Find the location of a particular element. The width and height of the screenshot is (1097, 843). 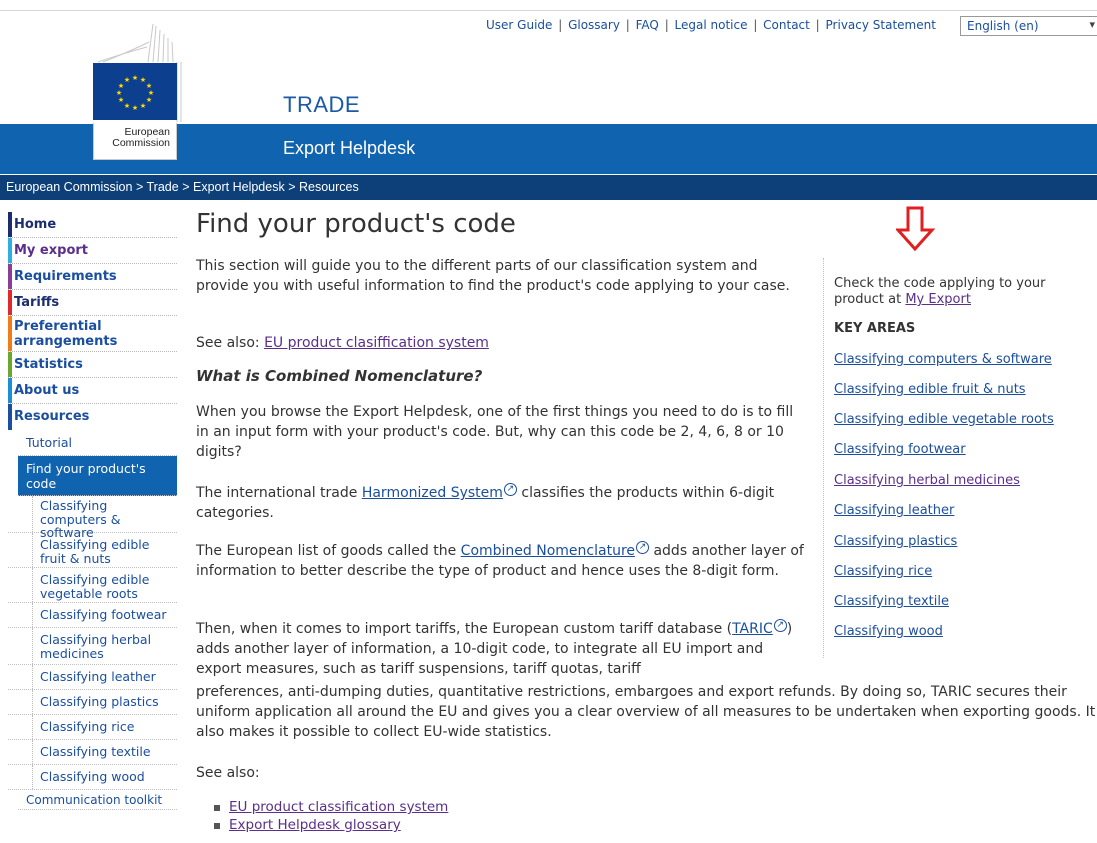

nav-label: Classifying rice is located at coordinates (87, 726).